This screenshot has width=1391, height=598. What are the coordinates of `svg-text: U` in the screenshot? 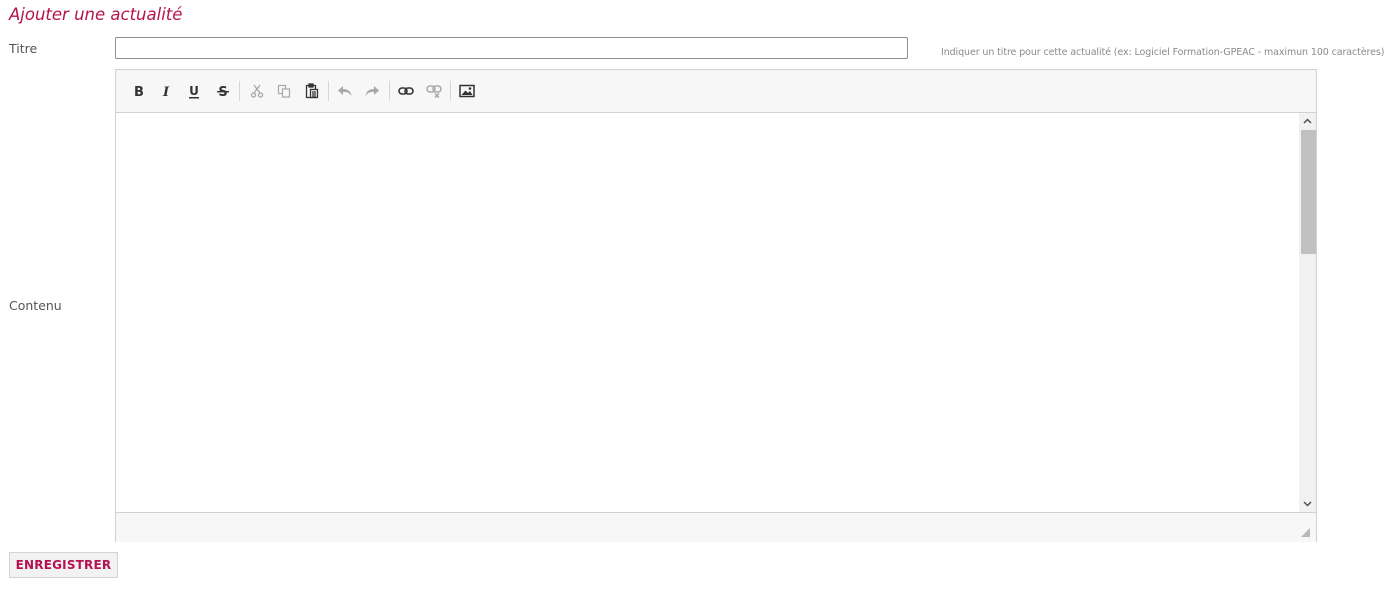 It's located at (194, 91).